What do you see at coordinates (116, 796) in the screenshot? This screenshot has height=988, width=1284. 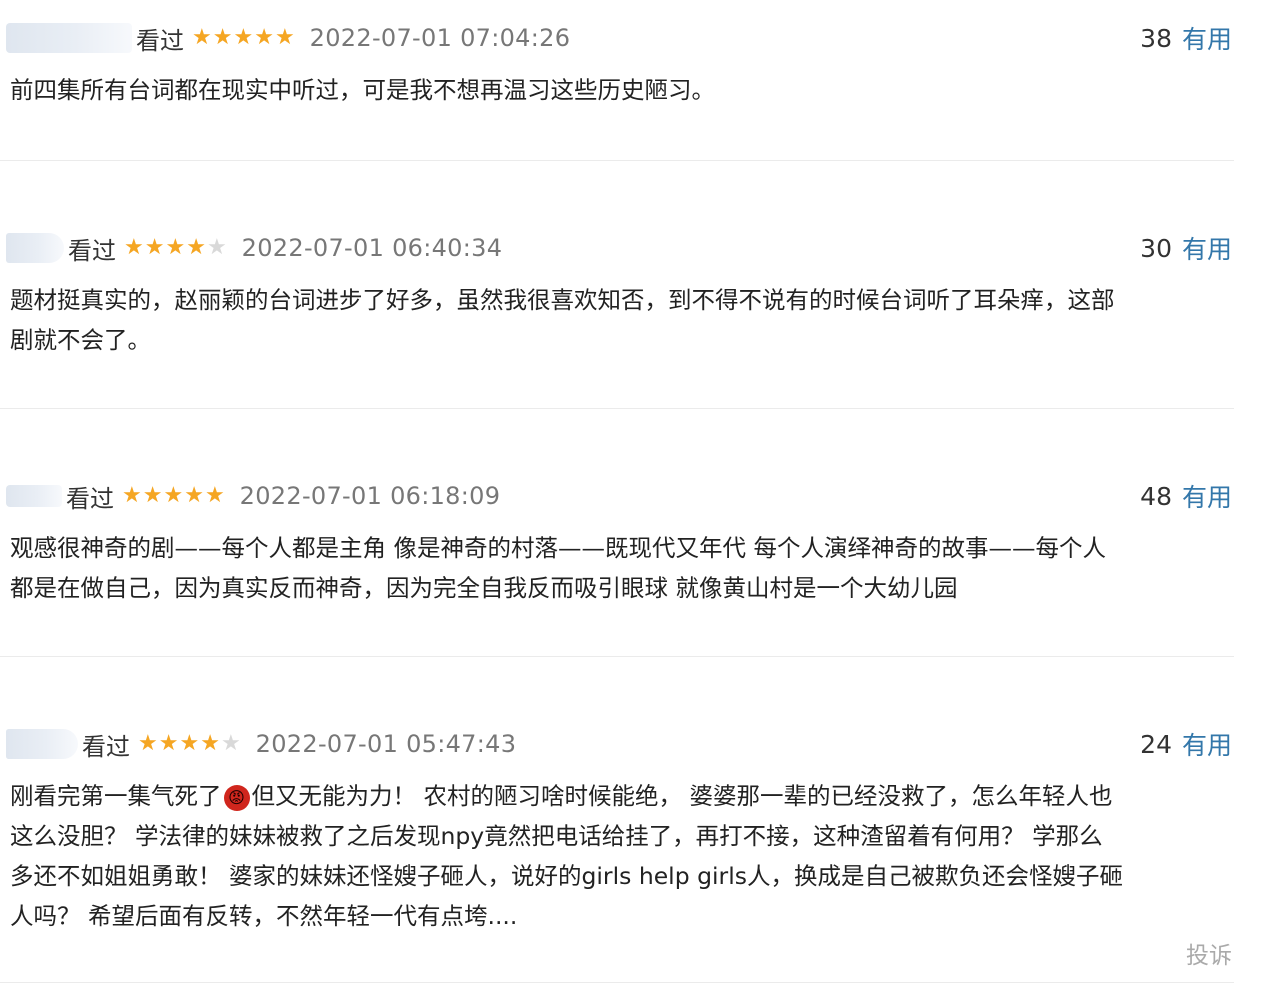 I see `review-text-segment: 刚看完第一集气死了` at bounding box center [116, 796].